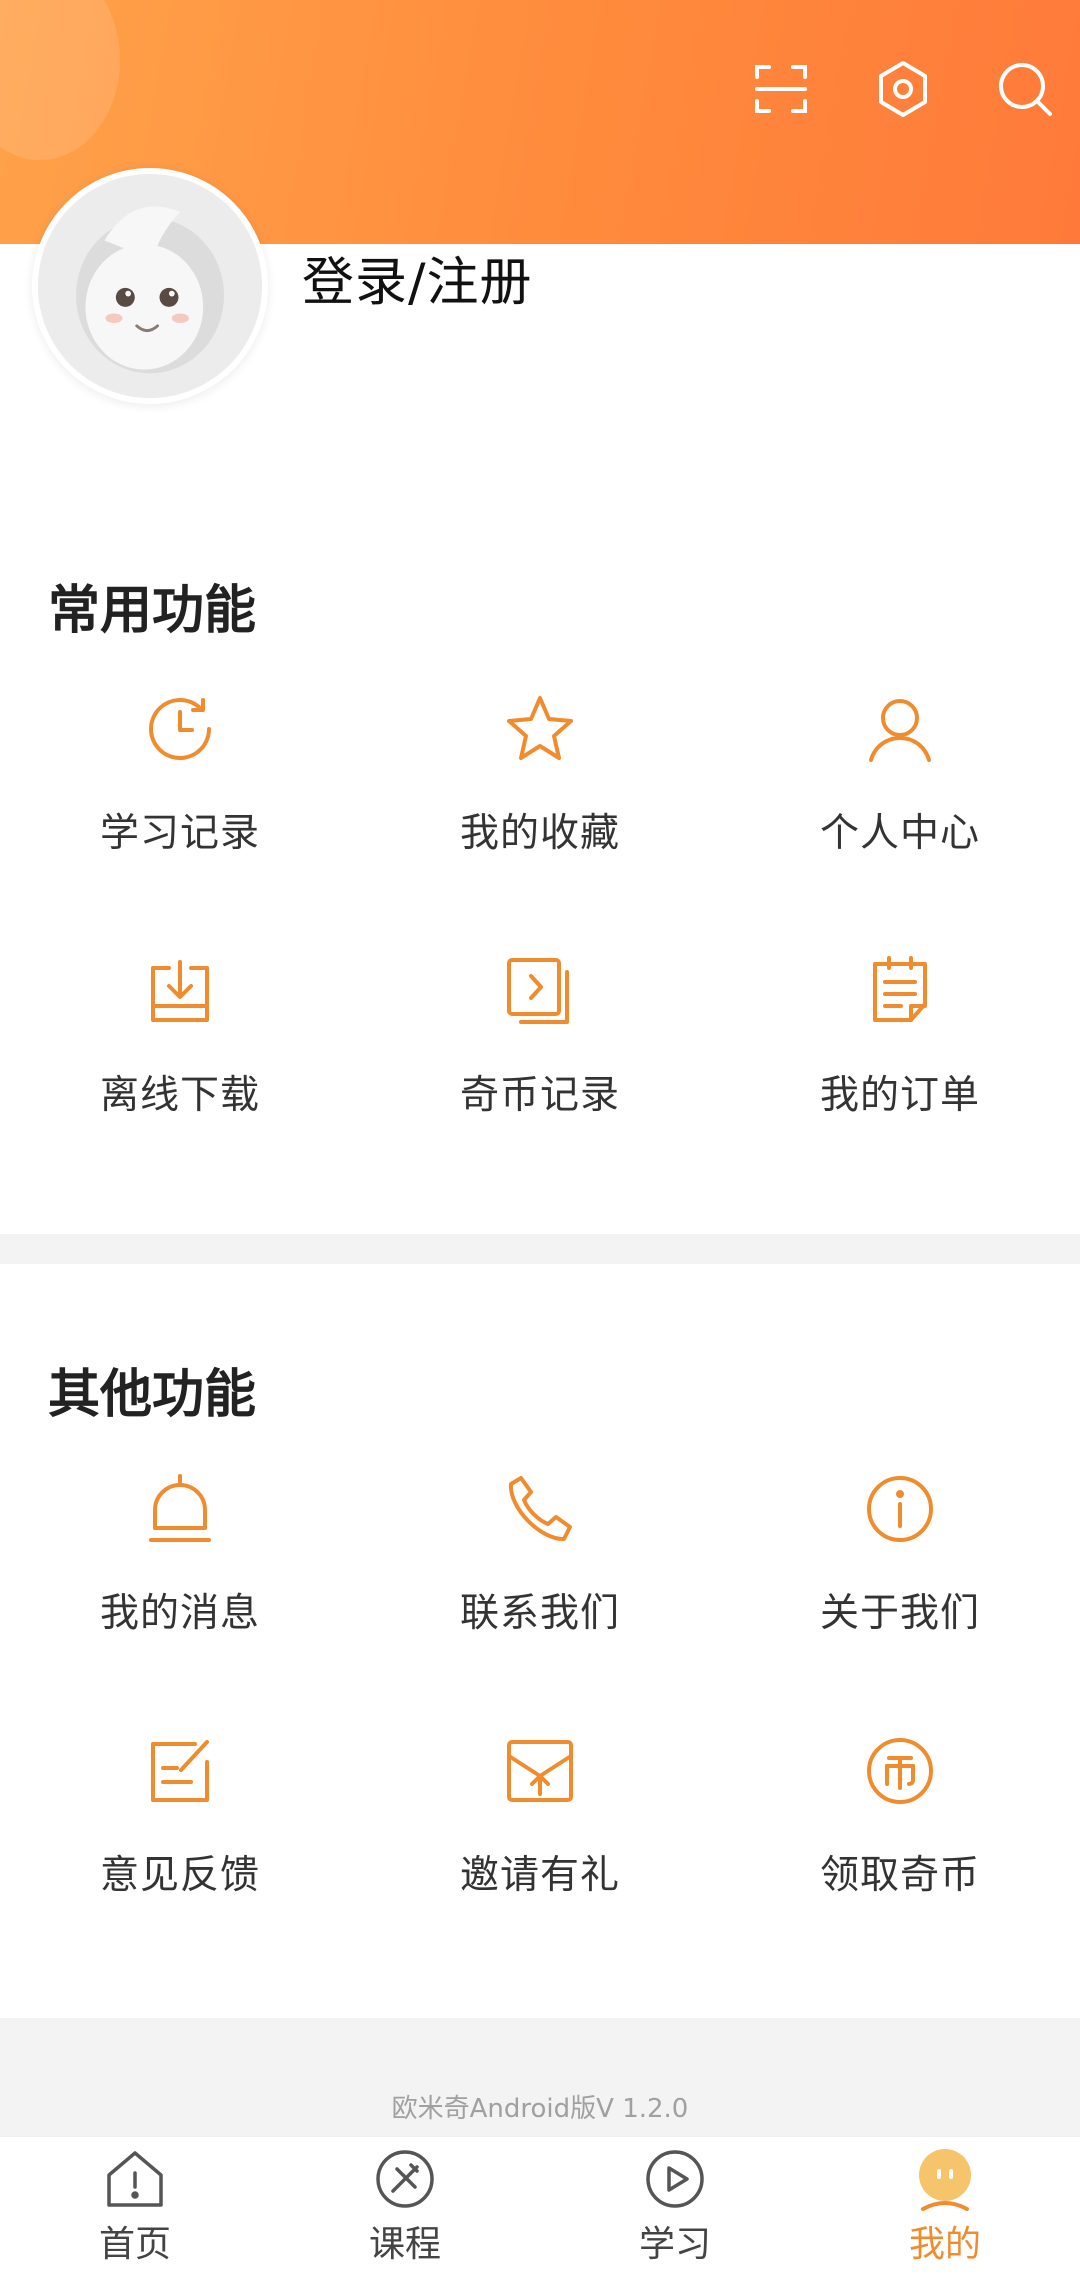 Image resolution: width=1080 pixels, height=2282 pixels. What do you see at coordinates (152, 611) in the screenshot?
I see `section-title-common: 常用功能` at bounding box center [152, 611].